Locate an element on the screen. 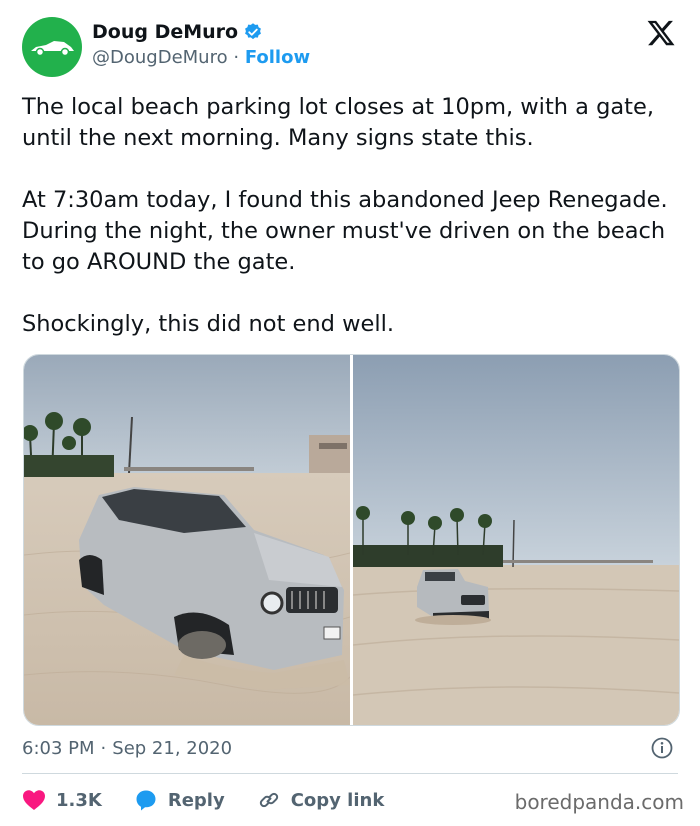 This screenshot has height=826, width=700. author-identity: Doug DeMuro @DougDeMuro · Follow is located at coordinates (201, 44).